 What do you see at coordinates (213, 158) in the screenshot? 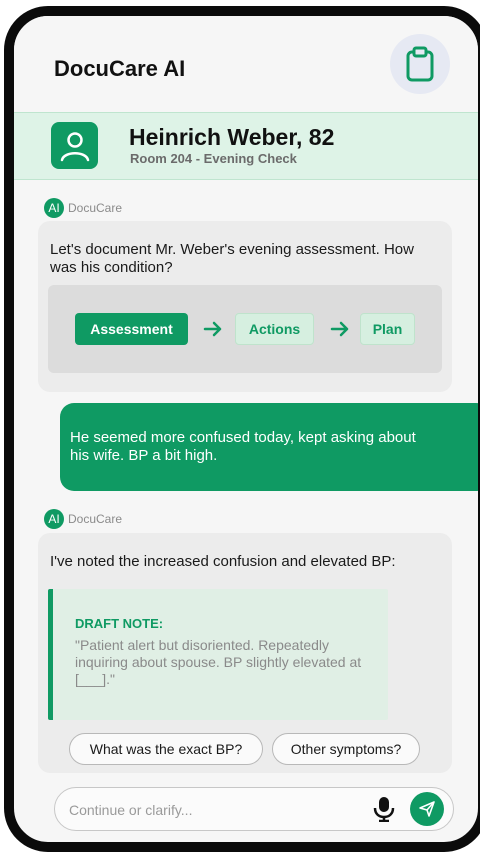
I see `patient-detail: Room 204 - Evening Check` at bounding box center [213, 158].